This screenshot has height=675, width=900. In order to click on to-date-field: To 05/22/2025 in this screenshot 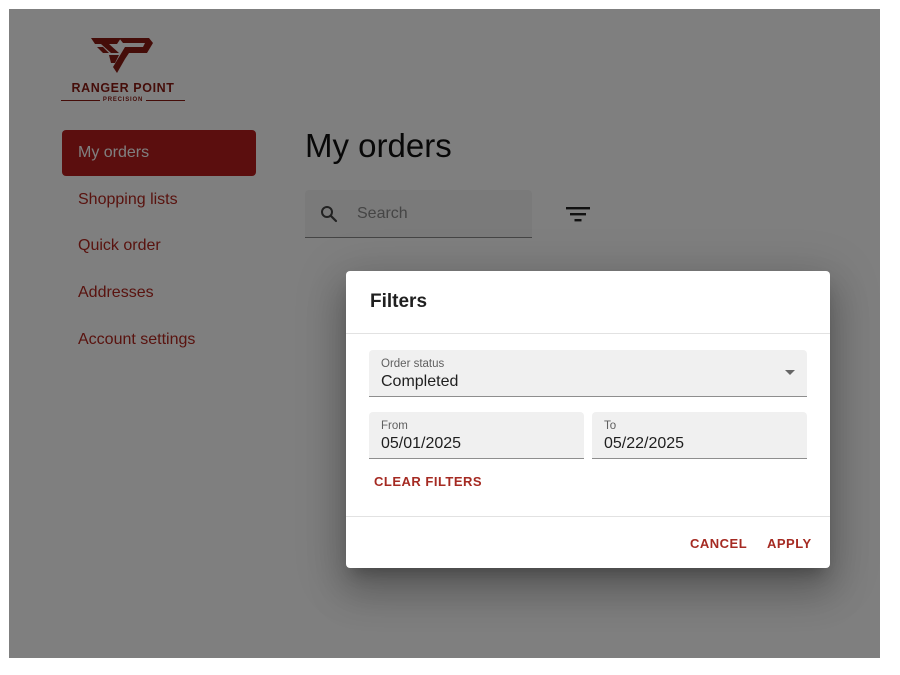, I will do `click(699, 435)`.